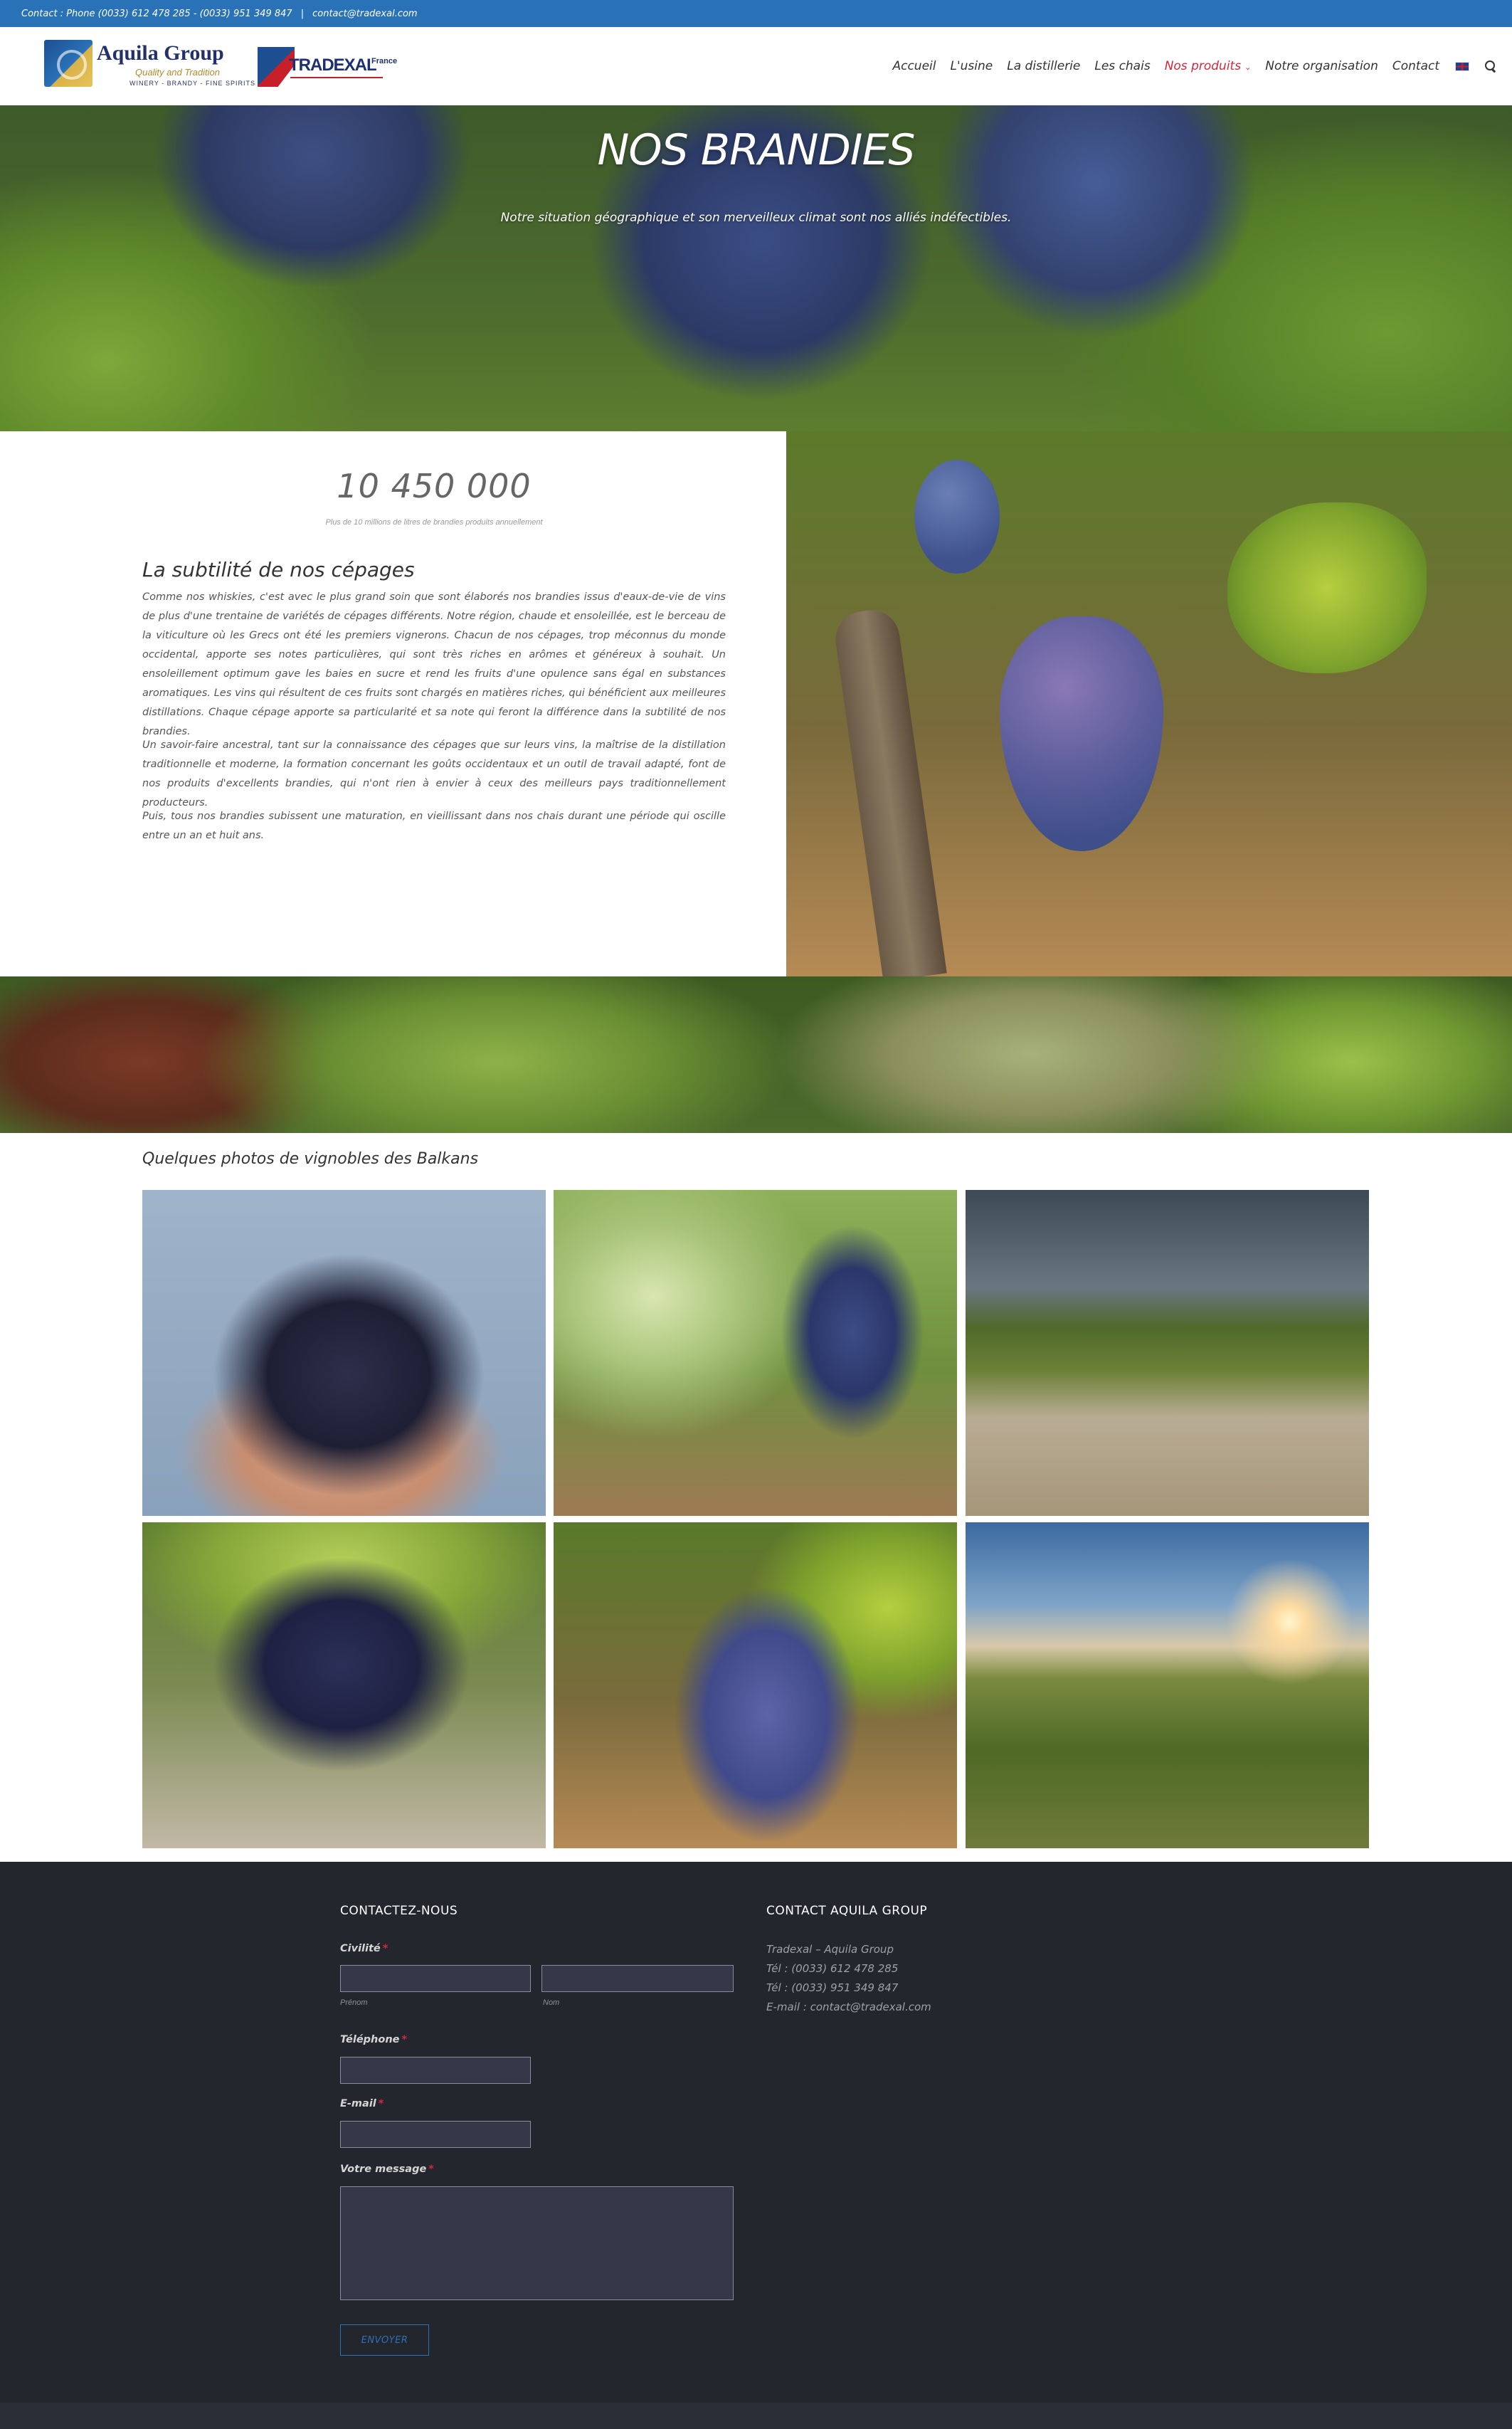 The image size is (1512, 2429). What do you see at coordinates (1462, 66) in the screenshot?
I see `uk-flag-icon` at bounding box center [1462, 66].